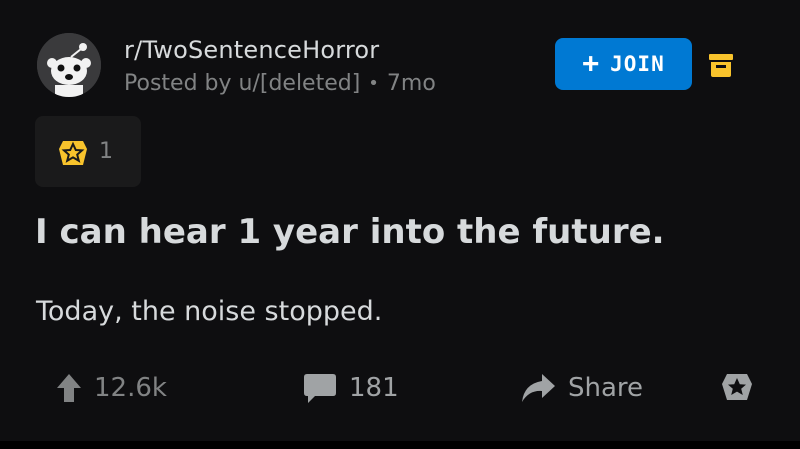 Image resolution: width=800 pixels, height=449 pixels. Describe the element at coordinates (320, 388) in the screenshot. I see `comment-bubble-icon` at that location.